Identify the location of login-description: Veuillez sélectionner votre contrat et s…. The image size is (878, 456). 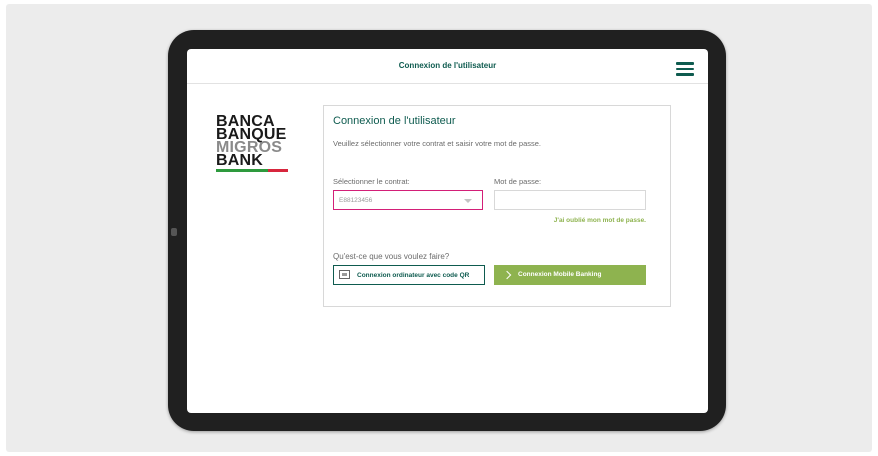
(437, 143).